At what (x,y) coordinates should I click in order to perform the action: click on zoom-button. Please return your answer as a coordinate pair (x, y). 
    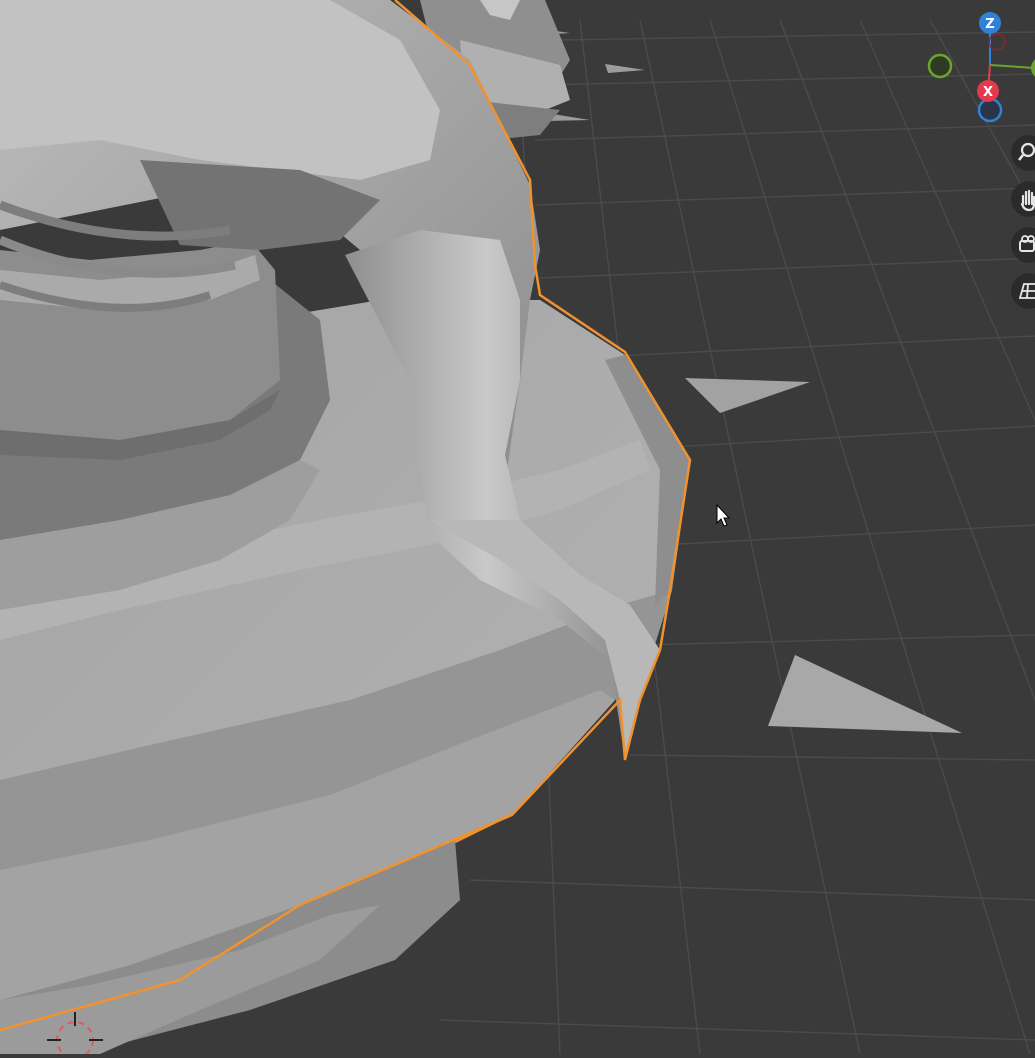
    Looking at the image, I should click on (1023, 153).